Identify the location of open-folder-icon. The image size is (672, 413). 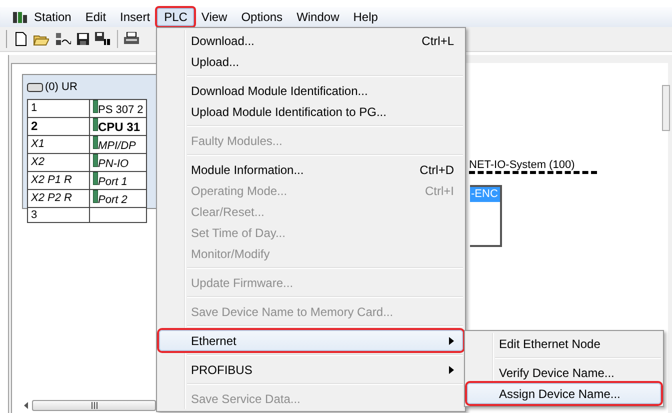
(41, 39).